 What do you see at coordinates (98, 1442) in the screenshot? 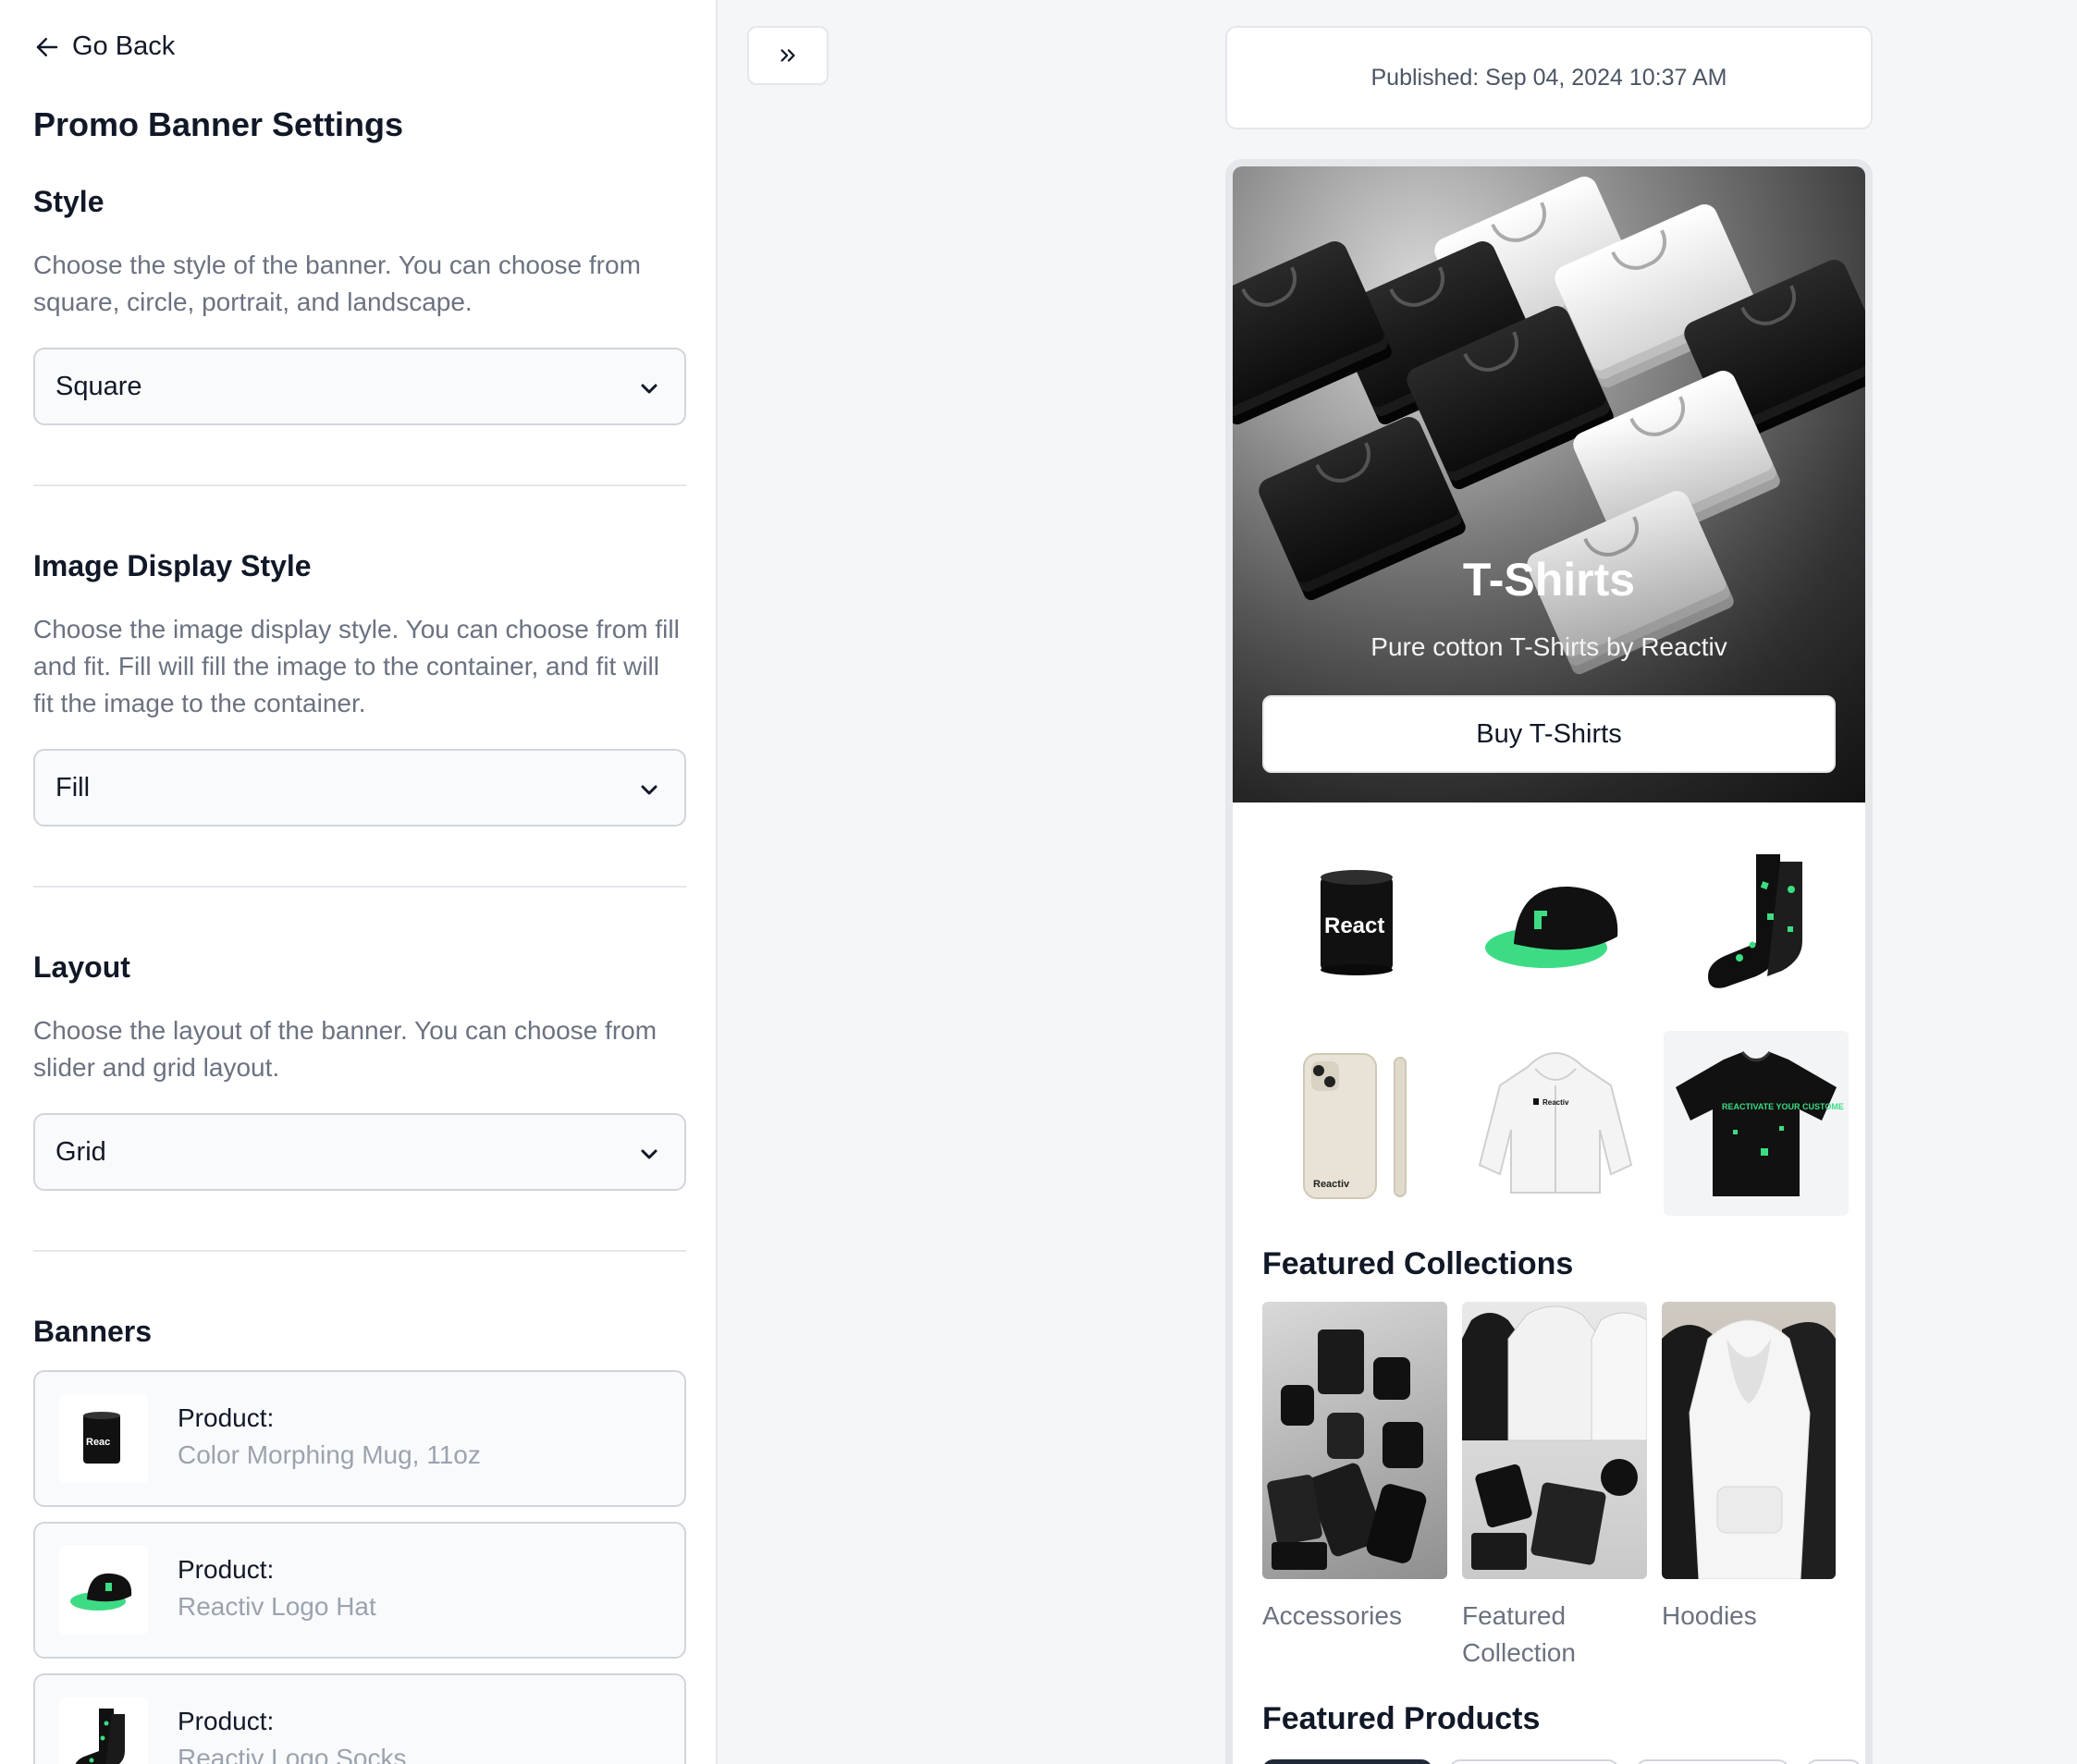
I see `svg-text: Reac` at bounding box center [98, 1442].